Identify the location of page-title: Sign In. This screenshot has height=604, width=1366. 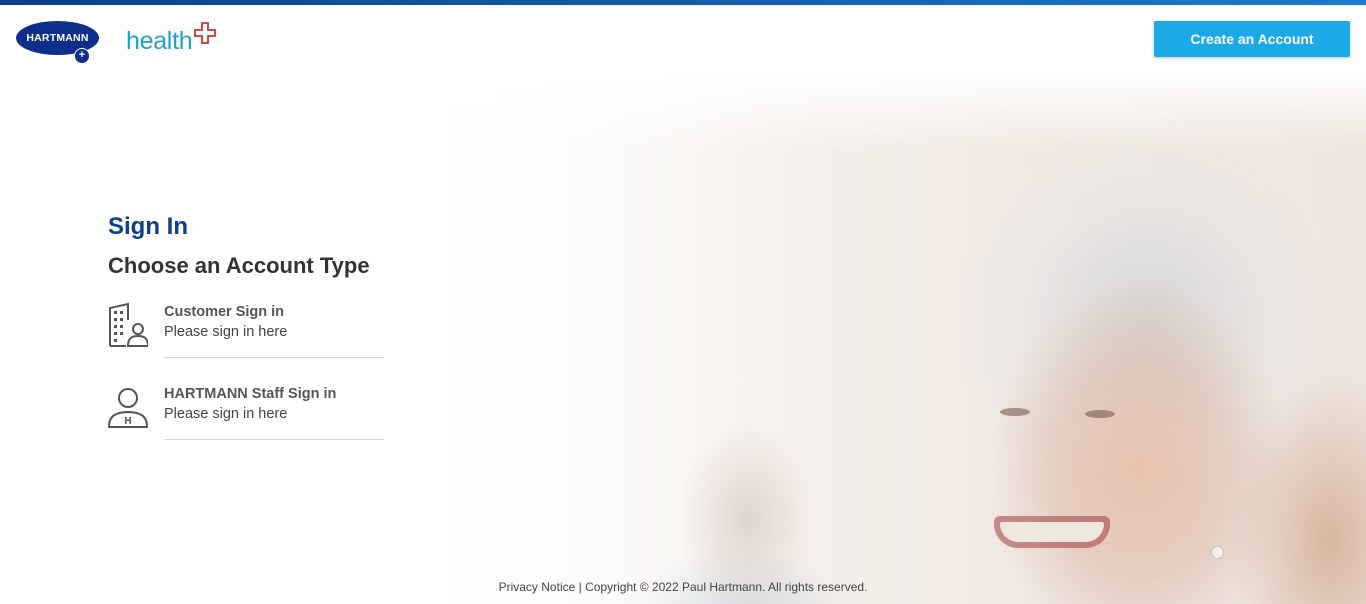
(148, 226).